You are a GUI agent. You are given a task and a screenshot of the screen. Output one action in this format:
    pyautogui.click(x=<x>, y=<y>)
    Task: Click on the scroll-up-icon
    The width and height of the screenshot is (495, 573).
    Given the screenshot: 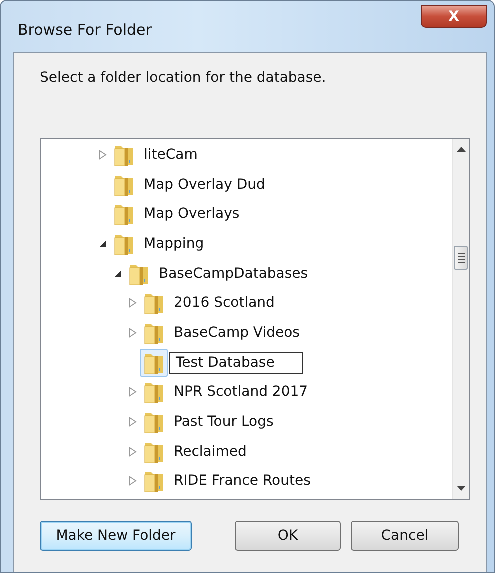 What is the action you would take?
    pyautogui.click(x=461, y=149)
    